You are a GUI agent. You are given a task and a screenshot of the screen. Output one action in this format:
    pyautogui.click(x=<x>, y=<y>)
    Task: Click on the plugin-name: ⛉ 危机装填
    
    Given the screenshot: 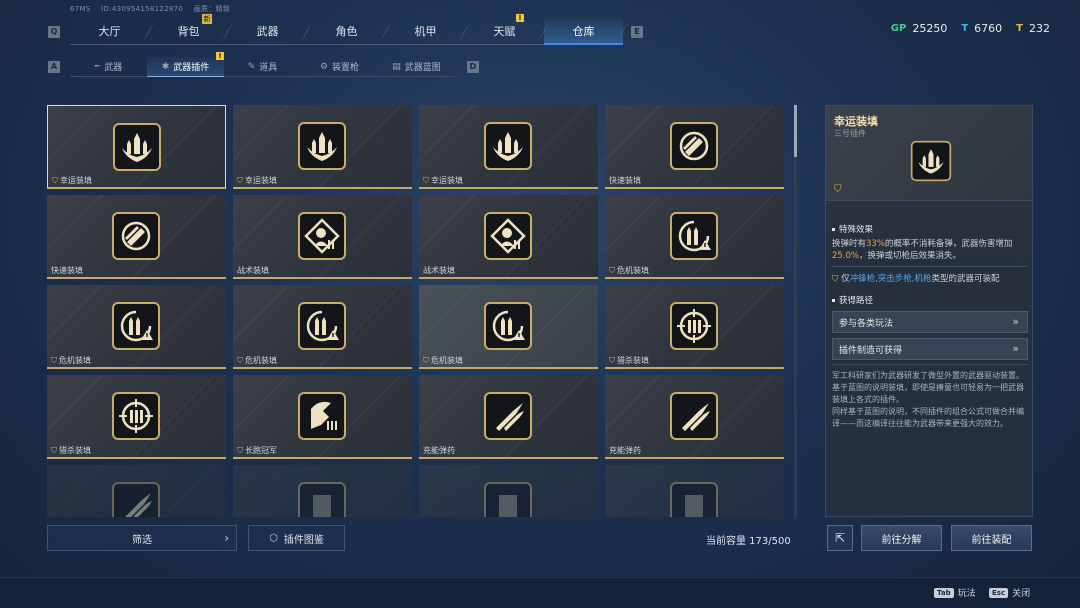 What is the action you would take?
    pyautogui.click(x=71, y=360)
    